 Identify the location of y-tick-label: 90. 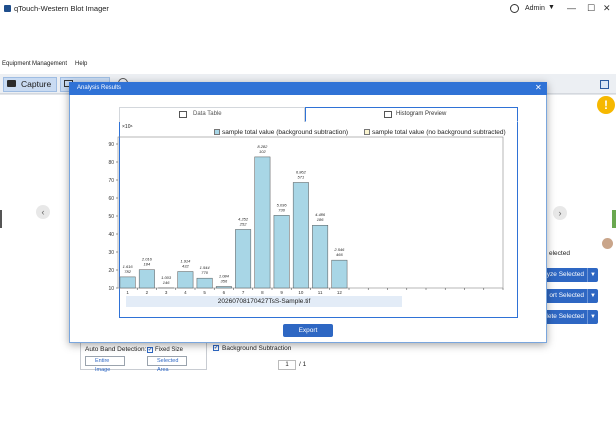
(111, 145).